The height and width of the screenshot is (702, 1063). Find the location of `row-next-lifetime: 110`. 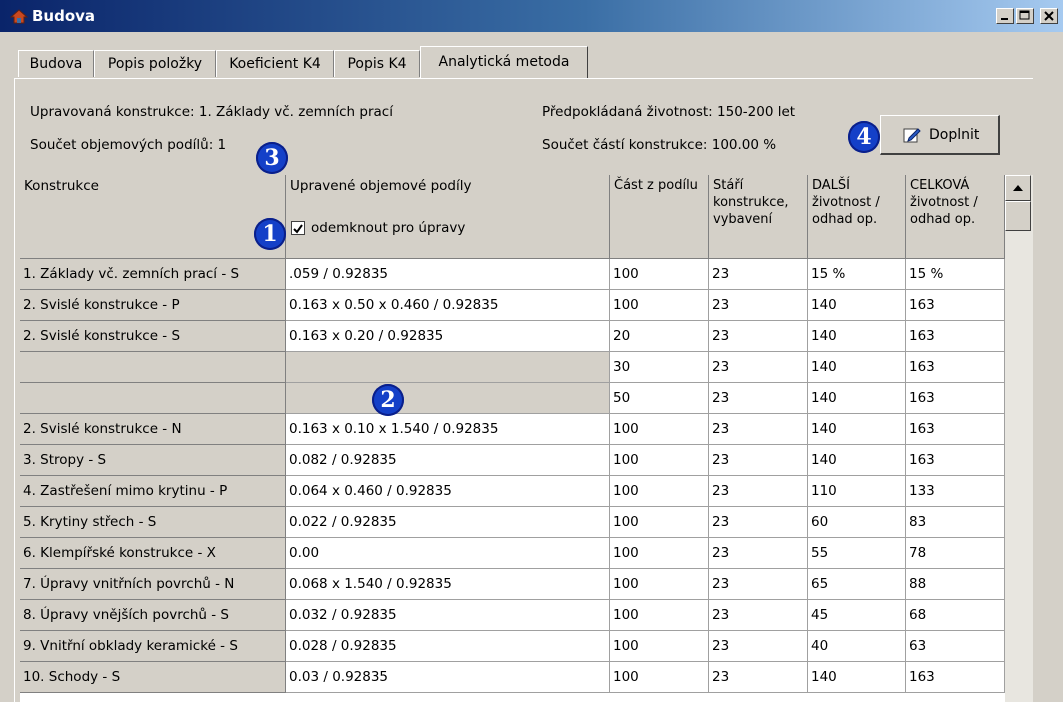

row-next-lifetime: 110 is located at coordinates (857, 491).